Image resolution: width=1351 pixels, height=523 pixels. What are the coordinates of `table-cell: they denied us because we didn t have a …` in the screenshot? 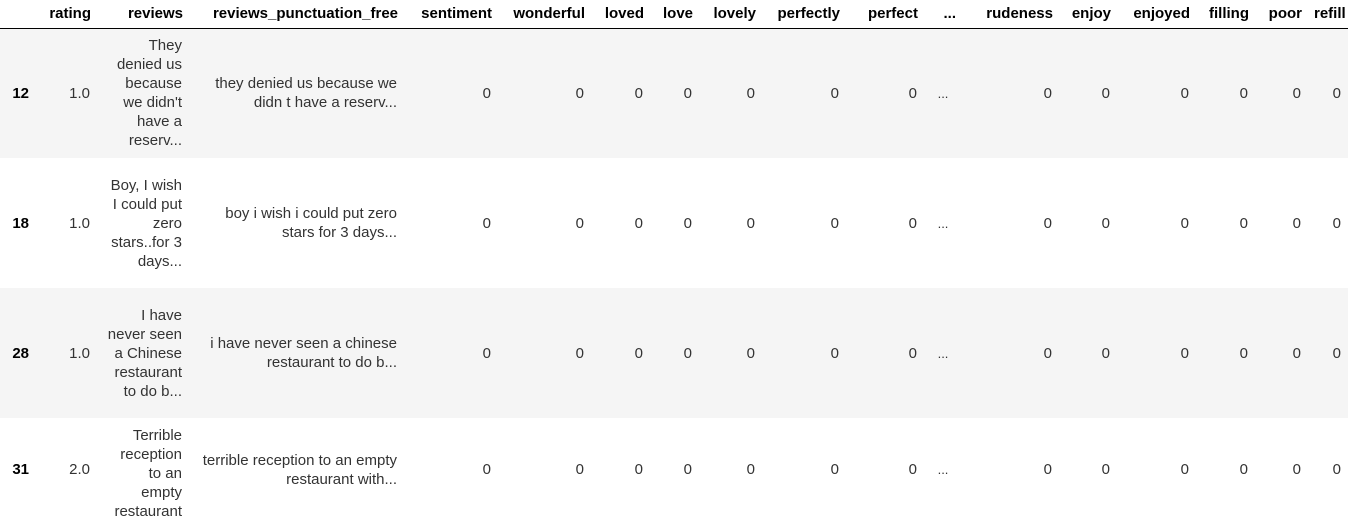 It's located at (306, 93).